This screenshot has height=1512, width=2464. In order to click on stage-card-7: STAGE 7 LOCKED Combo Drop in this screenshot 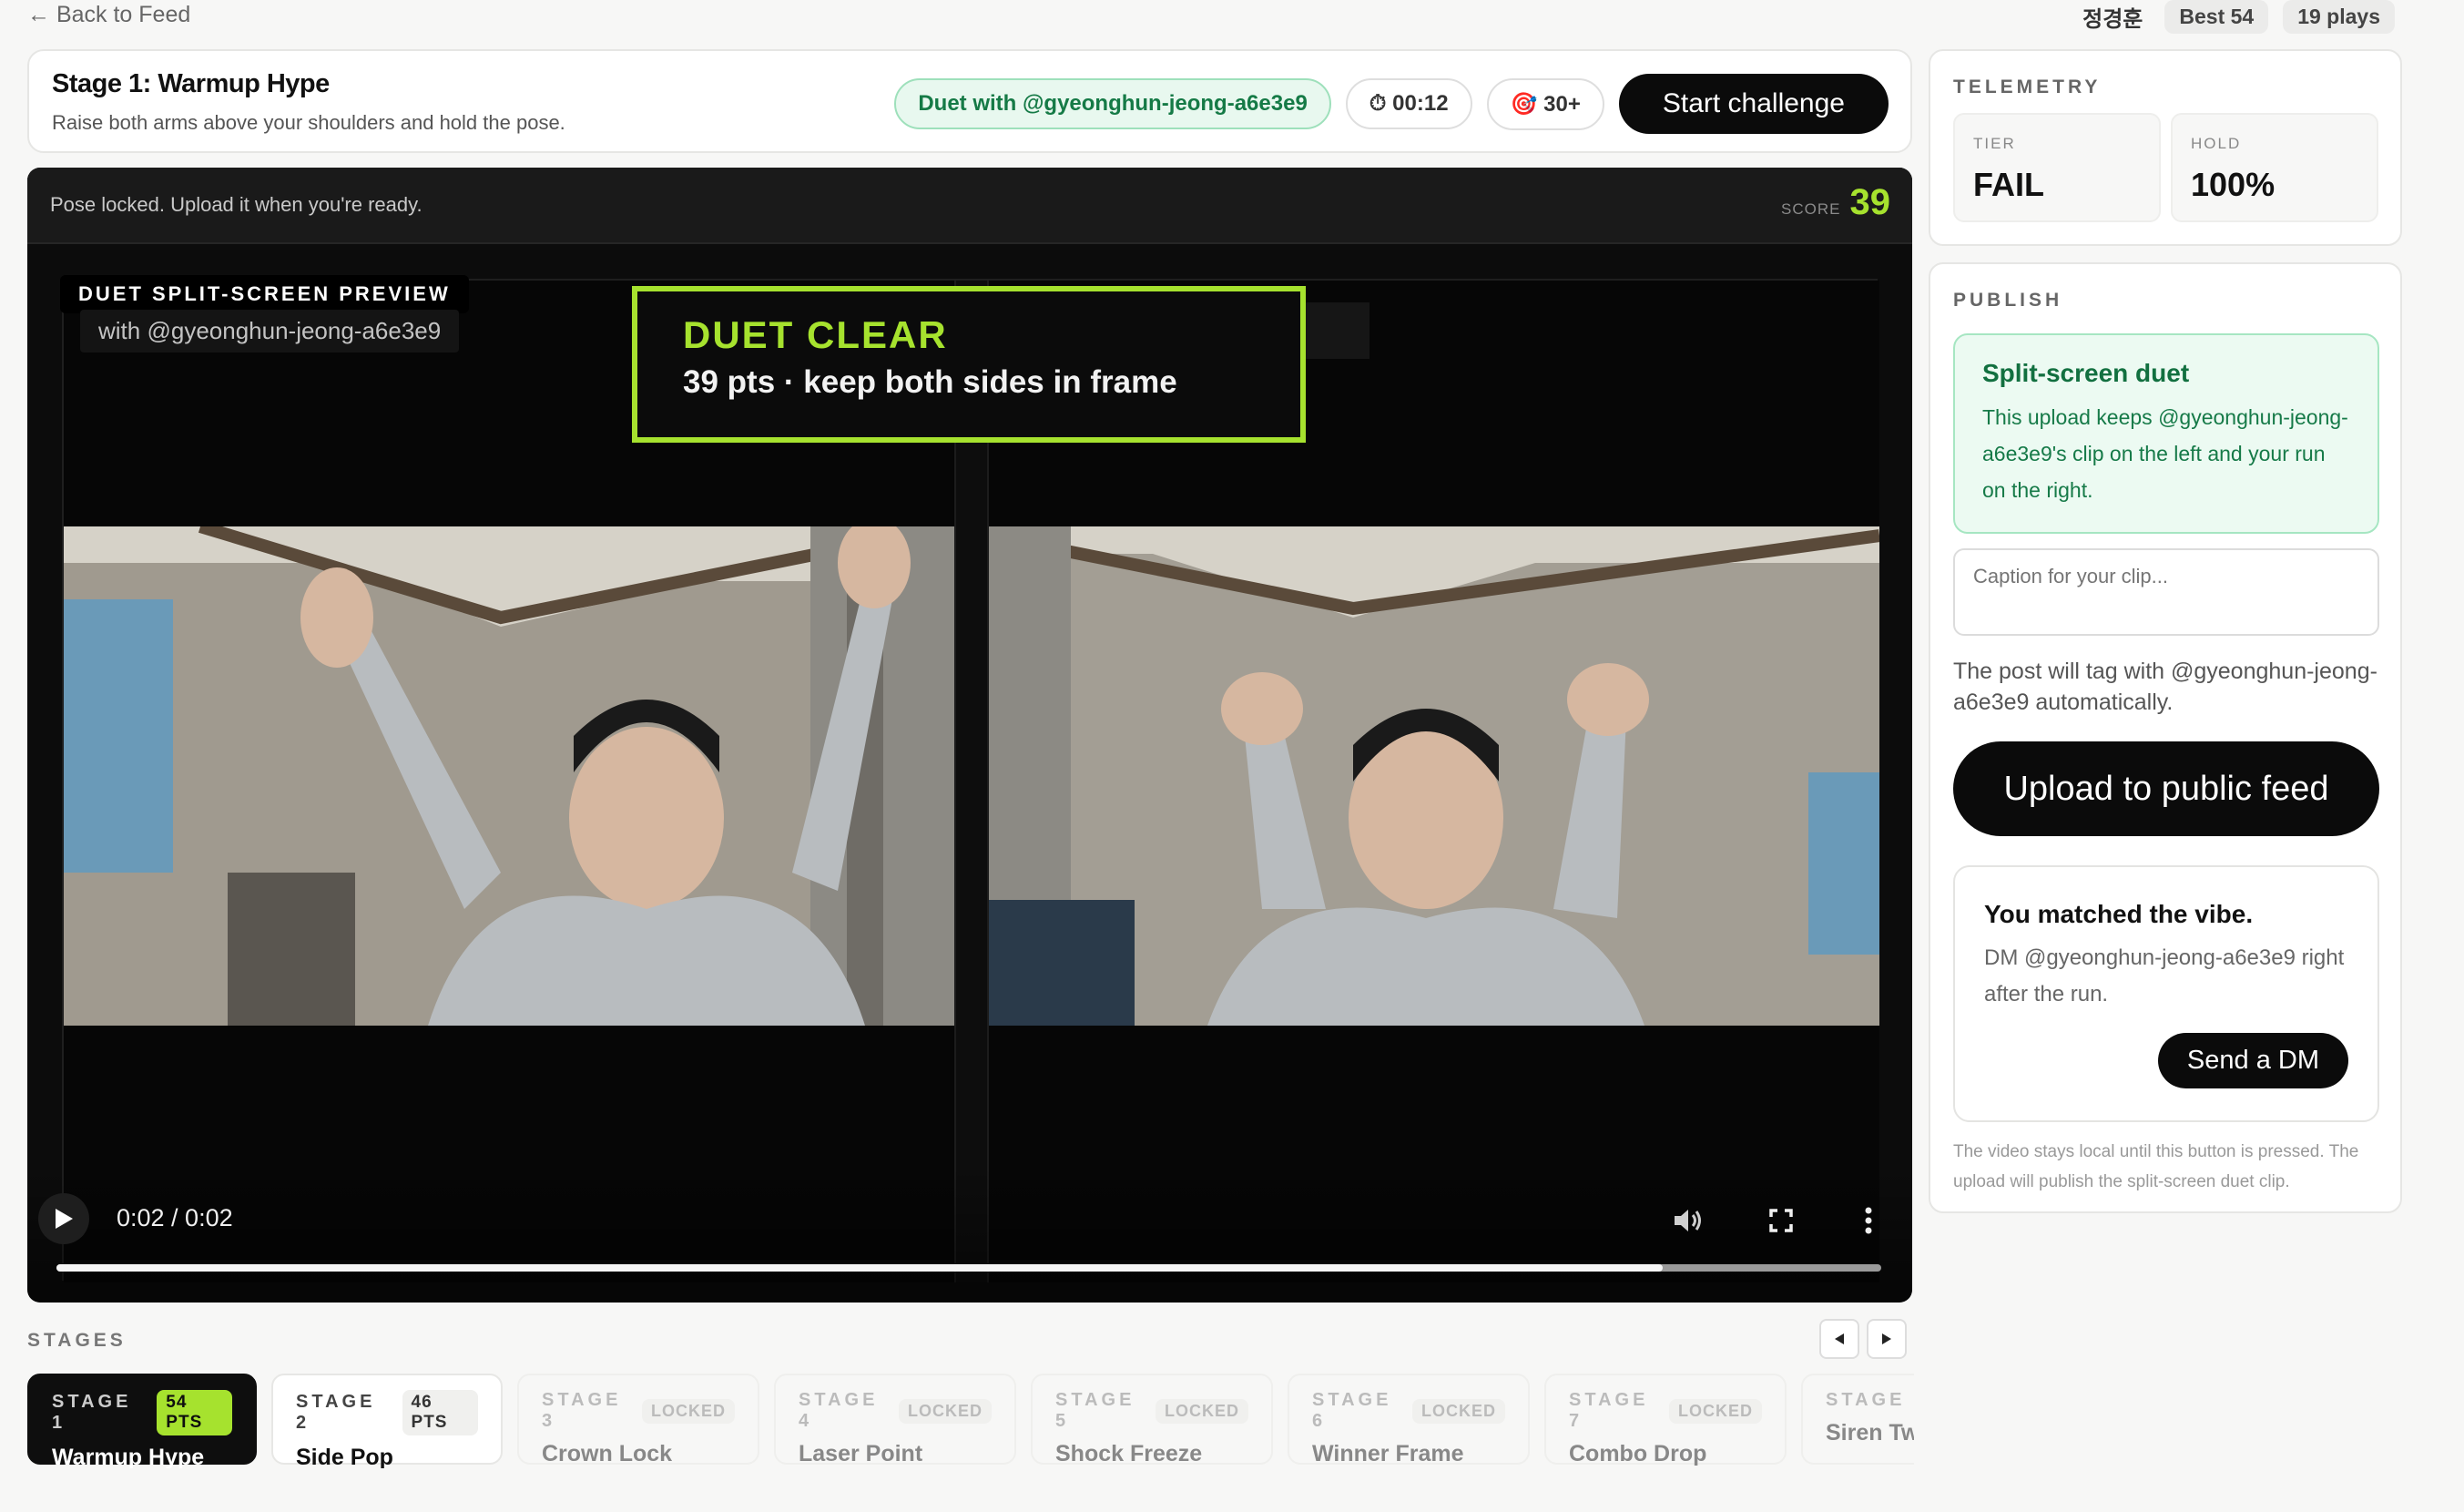, I will do `click(1666, 1420)`.